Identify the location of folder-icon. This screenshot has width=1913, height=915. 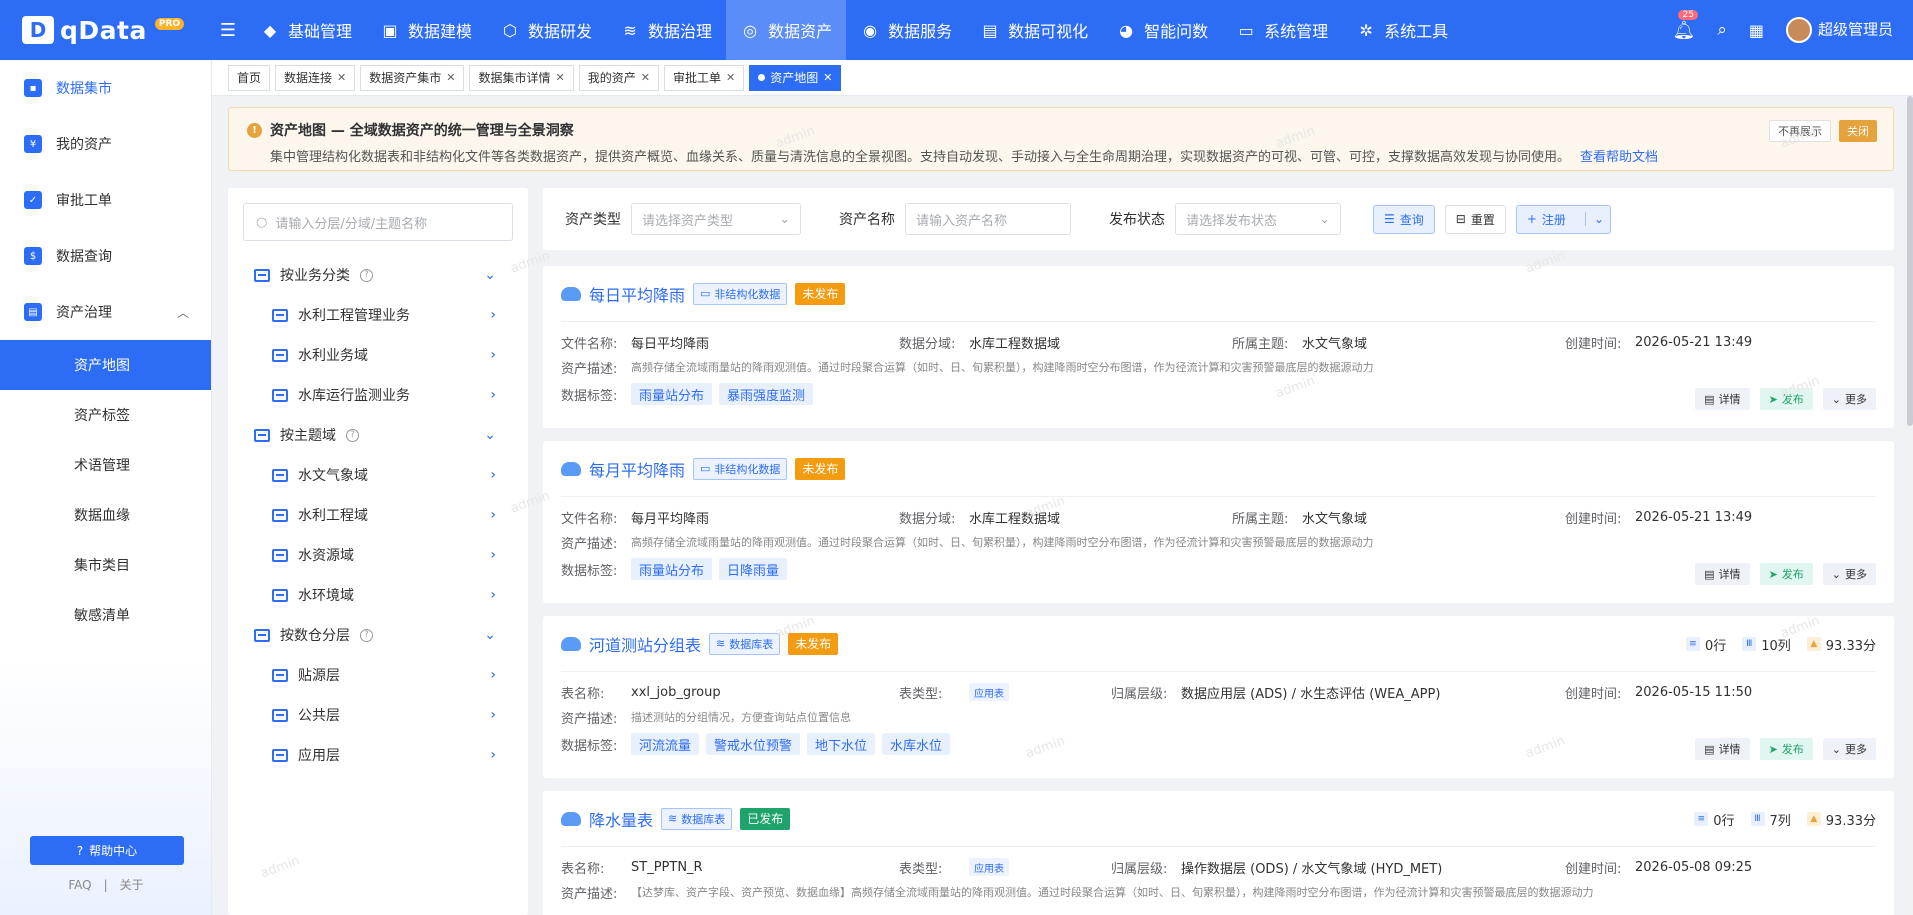
(280, 475).